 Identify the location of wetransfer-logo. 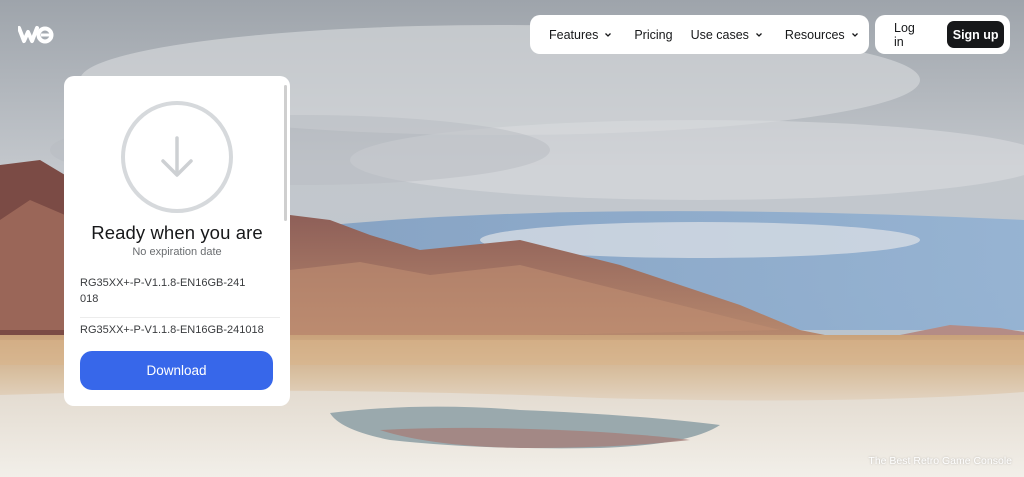
(35, 35).